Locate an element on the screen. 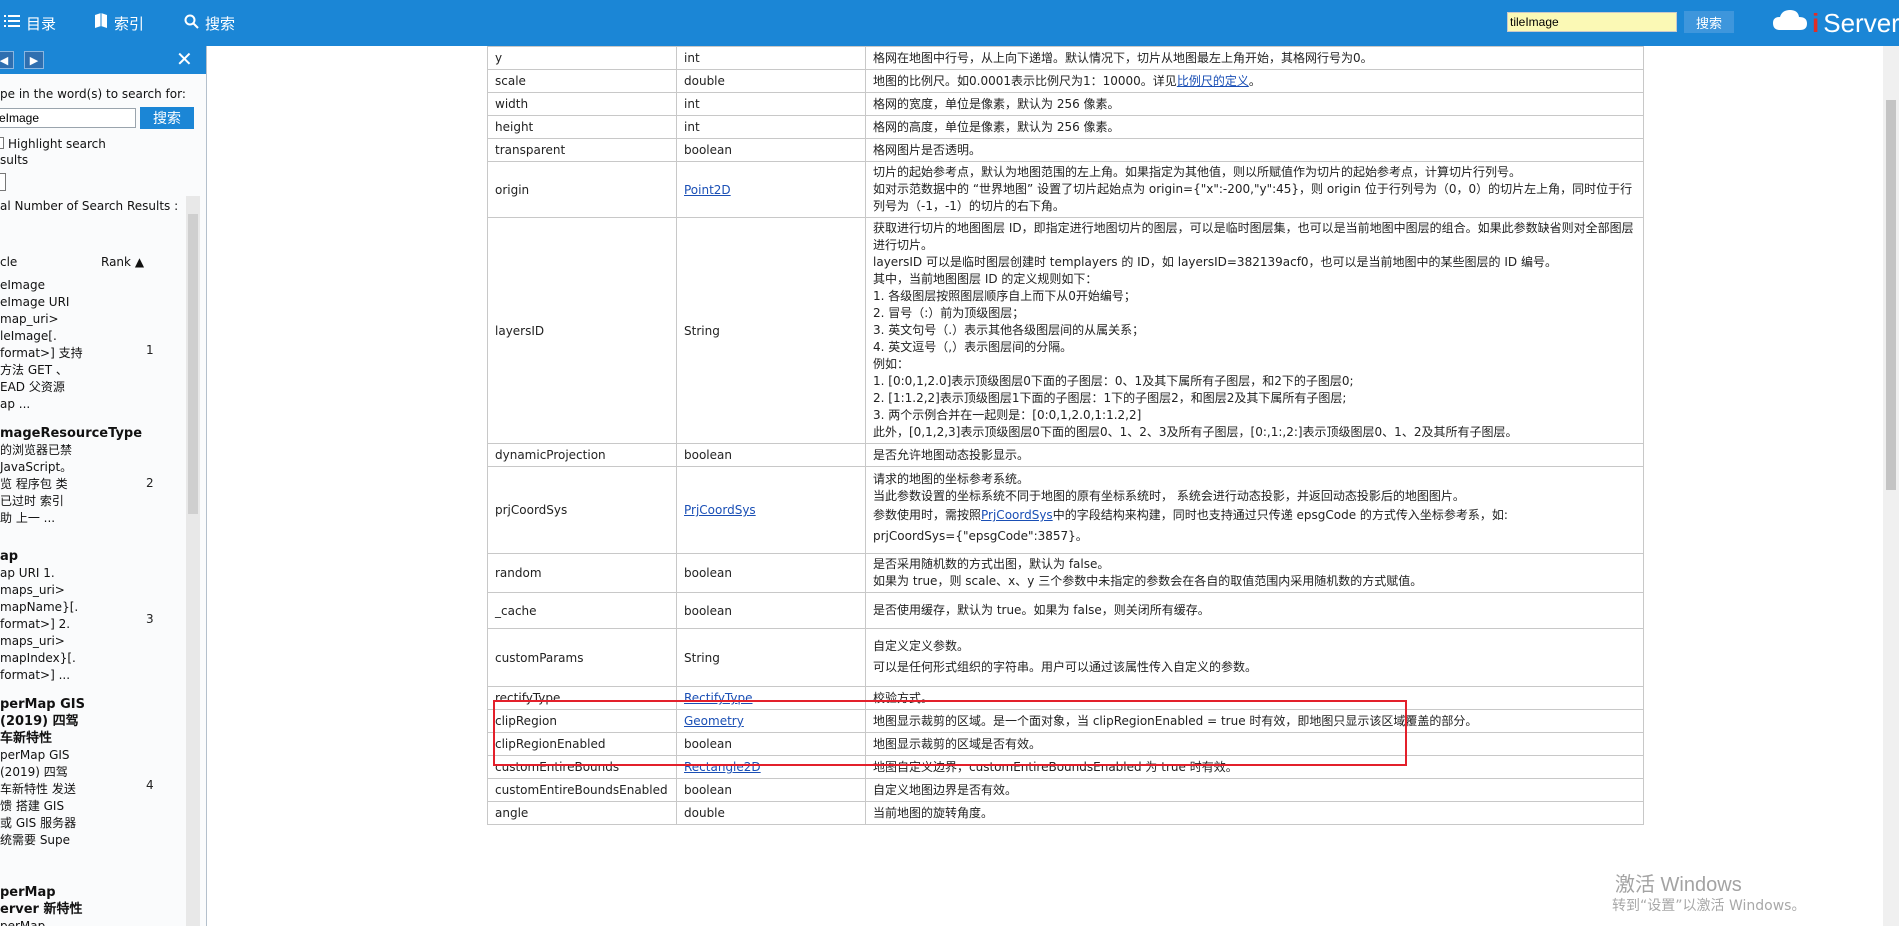 The height and width of the screenshot is (926, 1899). index-button: 索引 is located at coordinates (119, 23).